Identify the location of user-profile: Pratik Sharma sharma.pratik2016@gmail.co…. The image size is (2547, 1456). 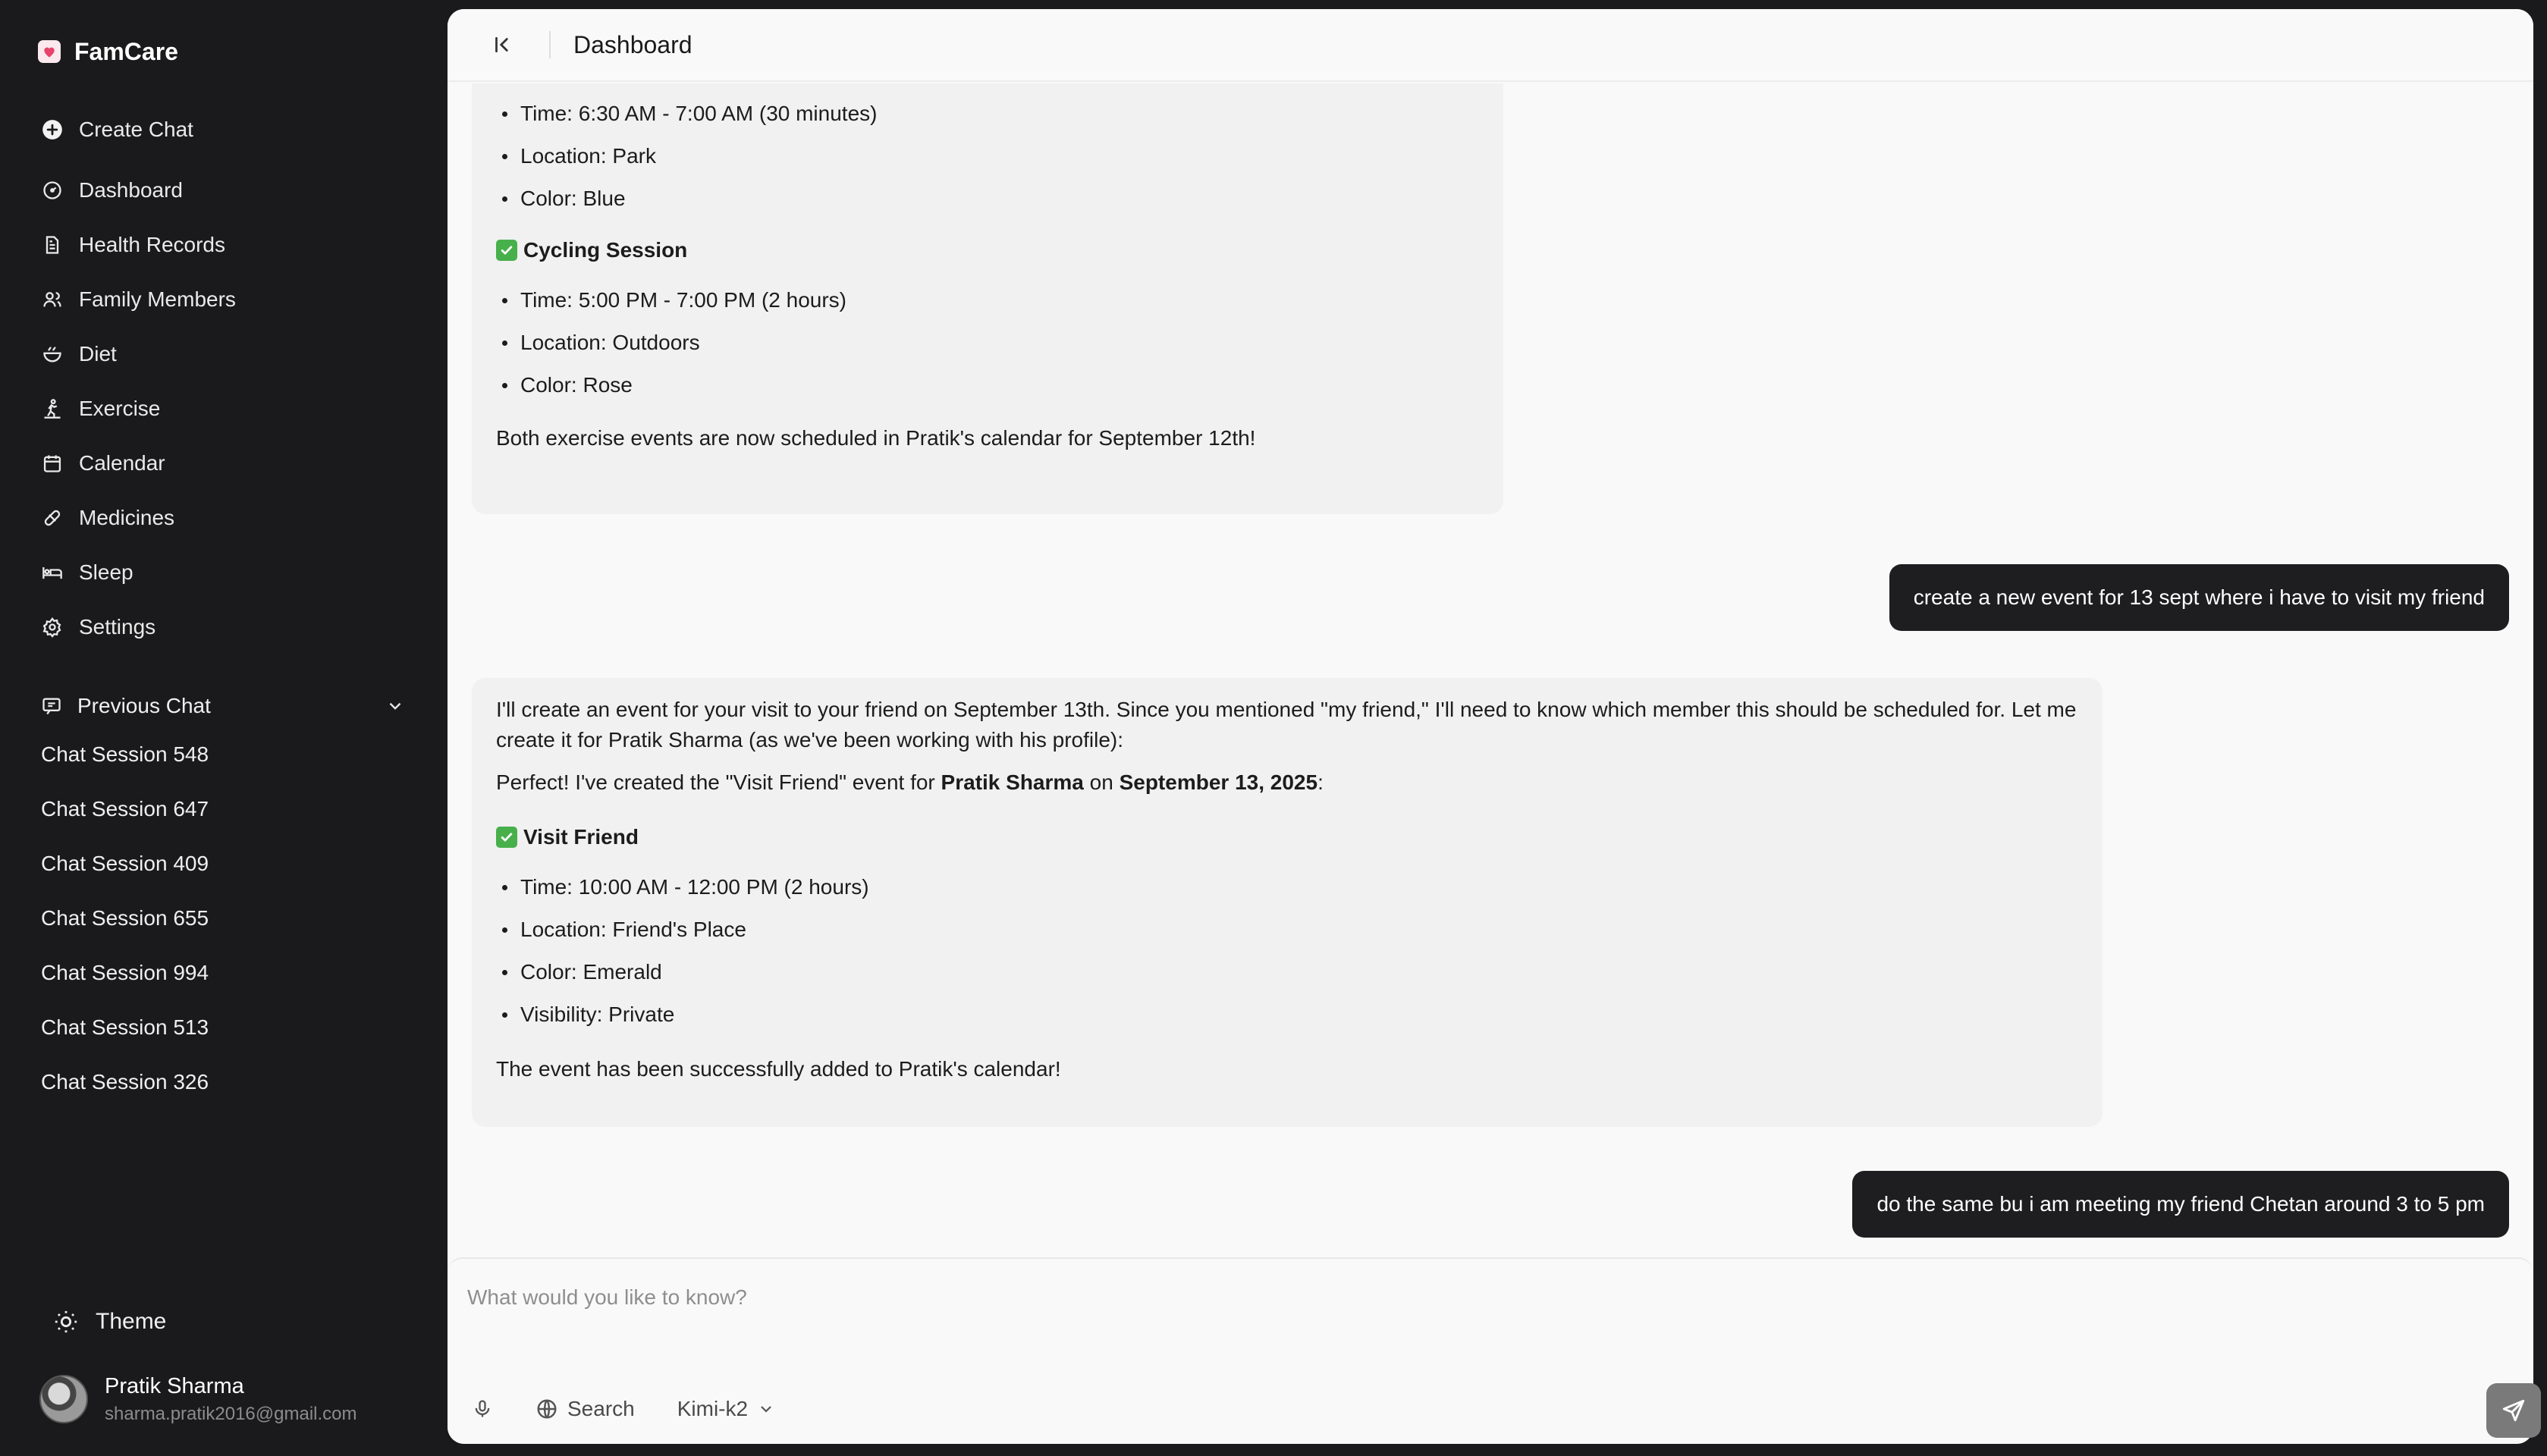
(236, 1399).